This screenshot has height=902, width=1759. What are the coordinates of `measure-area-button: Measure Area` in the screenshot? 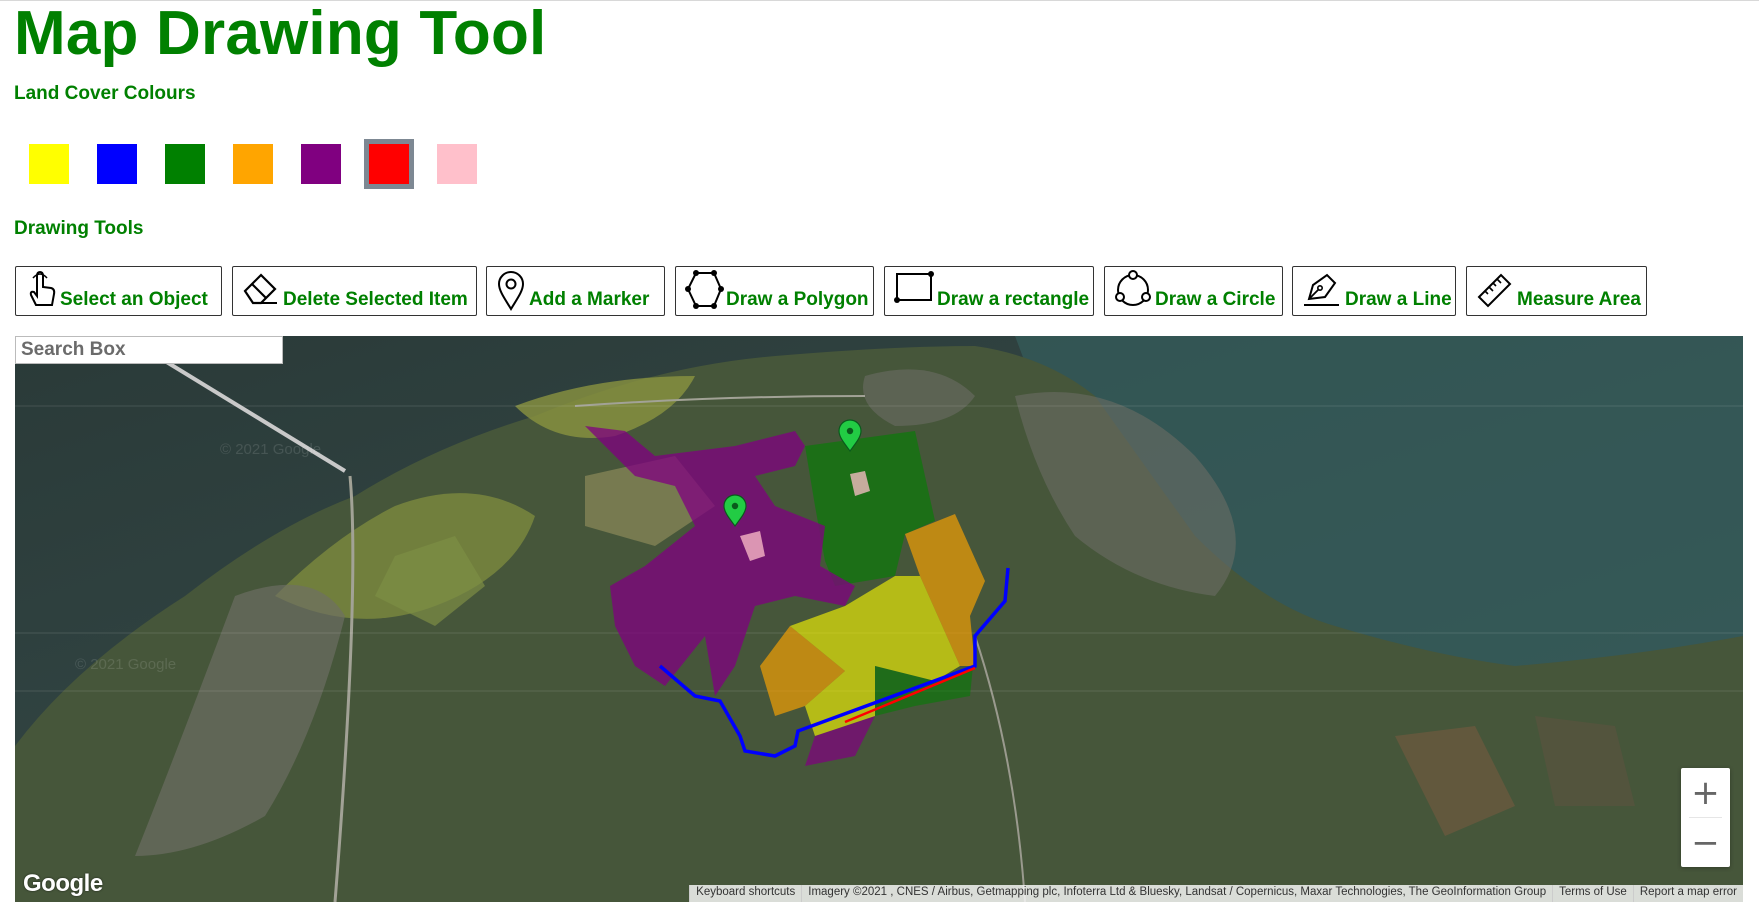 It's located at (1556, 291).